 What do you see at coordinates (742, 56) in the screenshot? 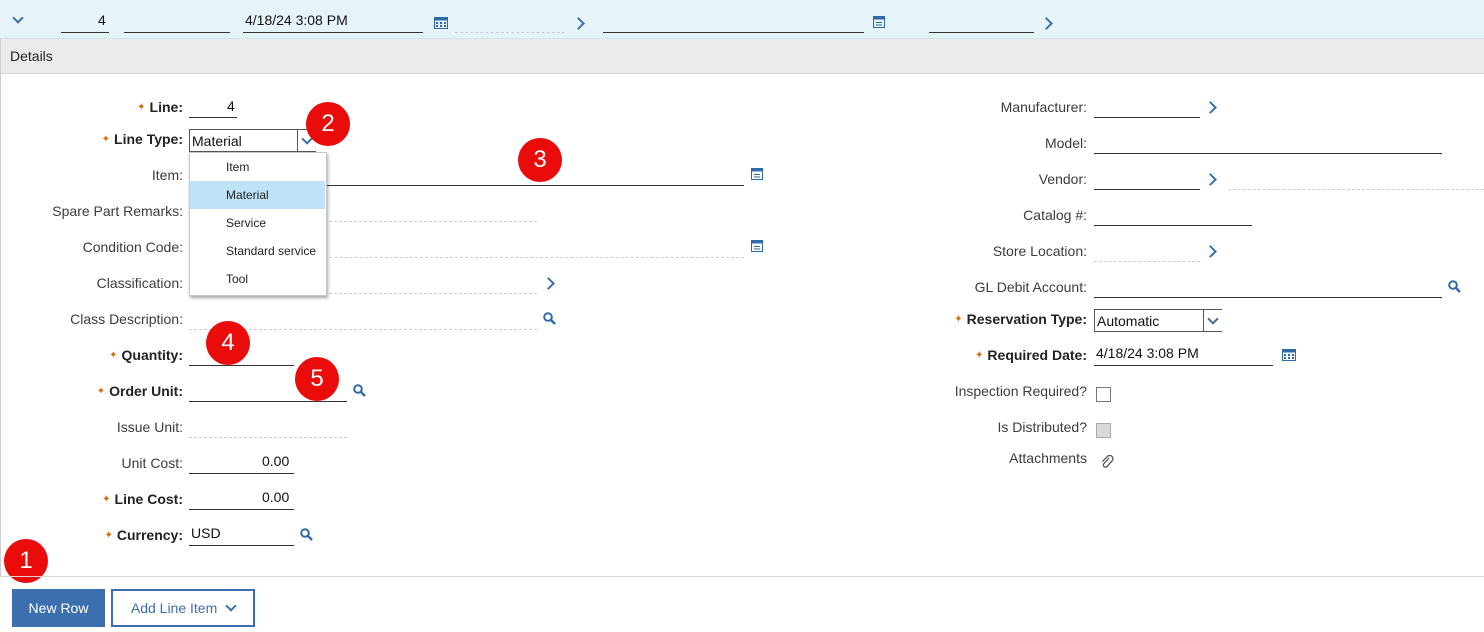
I see `details-header: Details` at bounding box center [742, 56].